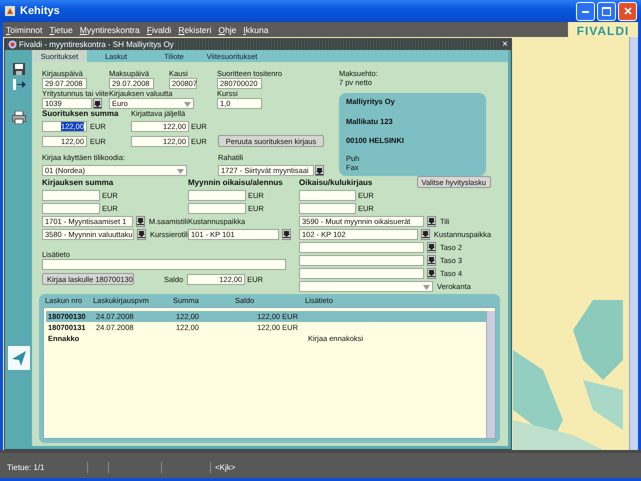 Image resolution: width=641 pixels, height=481 pixels. Describe the element at coordinates (164, 264) in the screenshot. I see `note-field` at that location.